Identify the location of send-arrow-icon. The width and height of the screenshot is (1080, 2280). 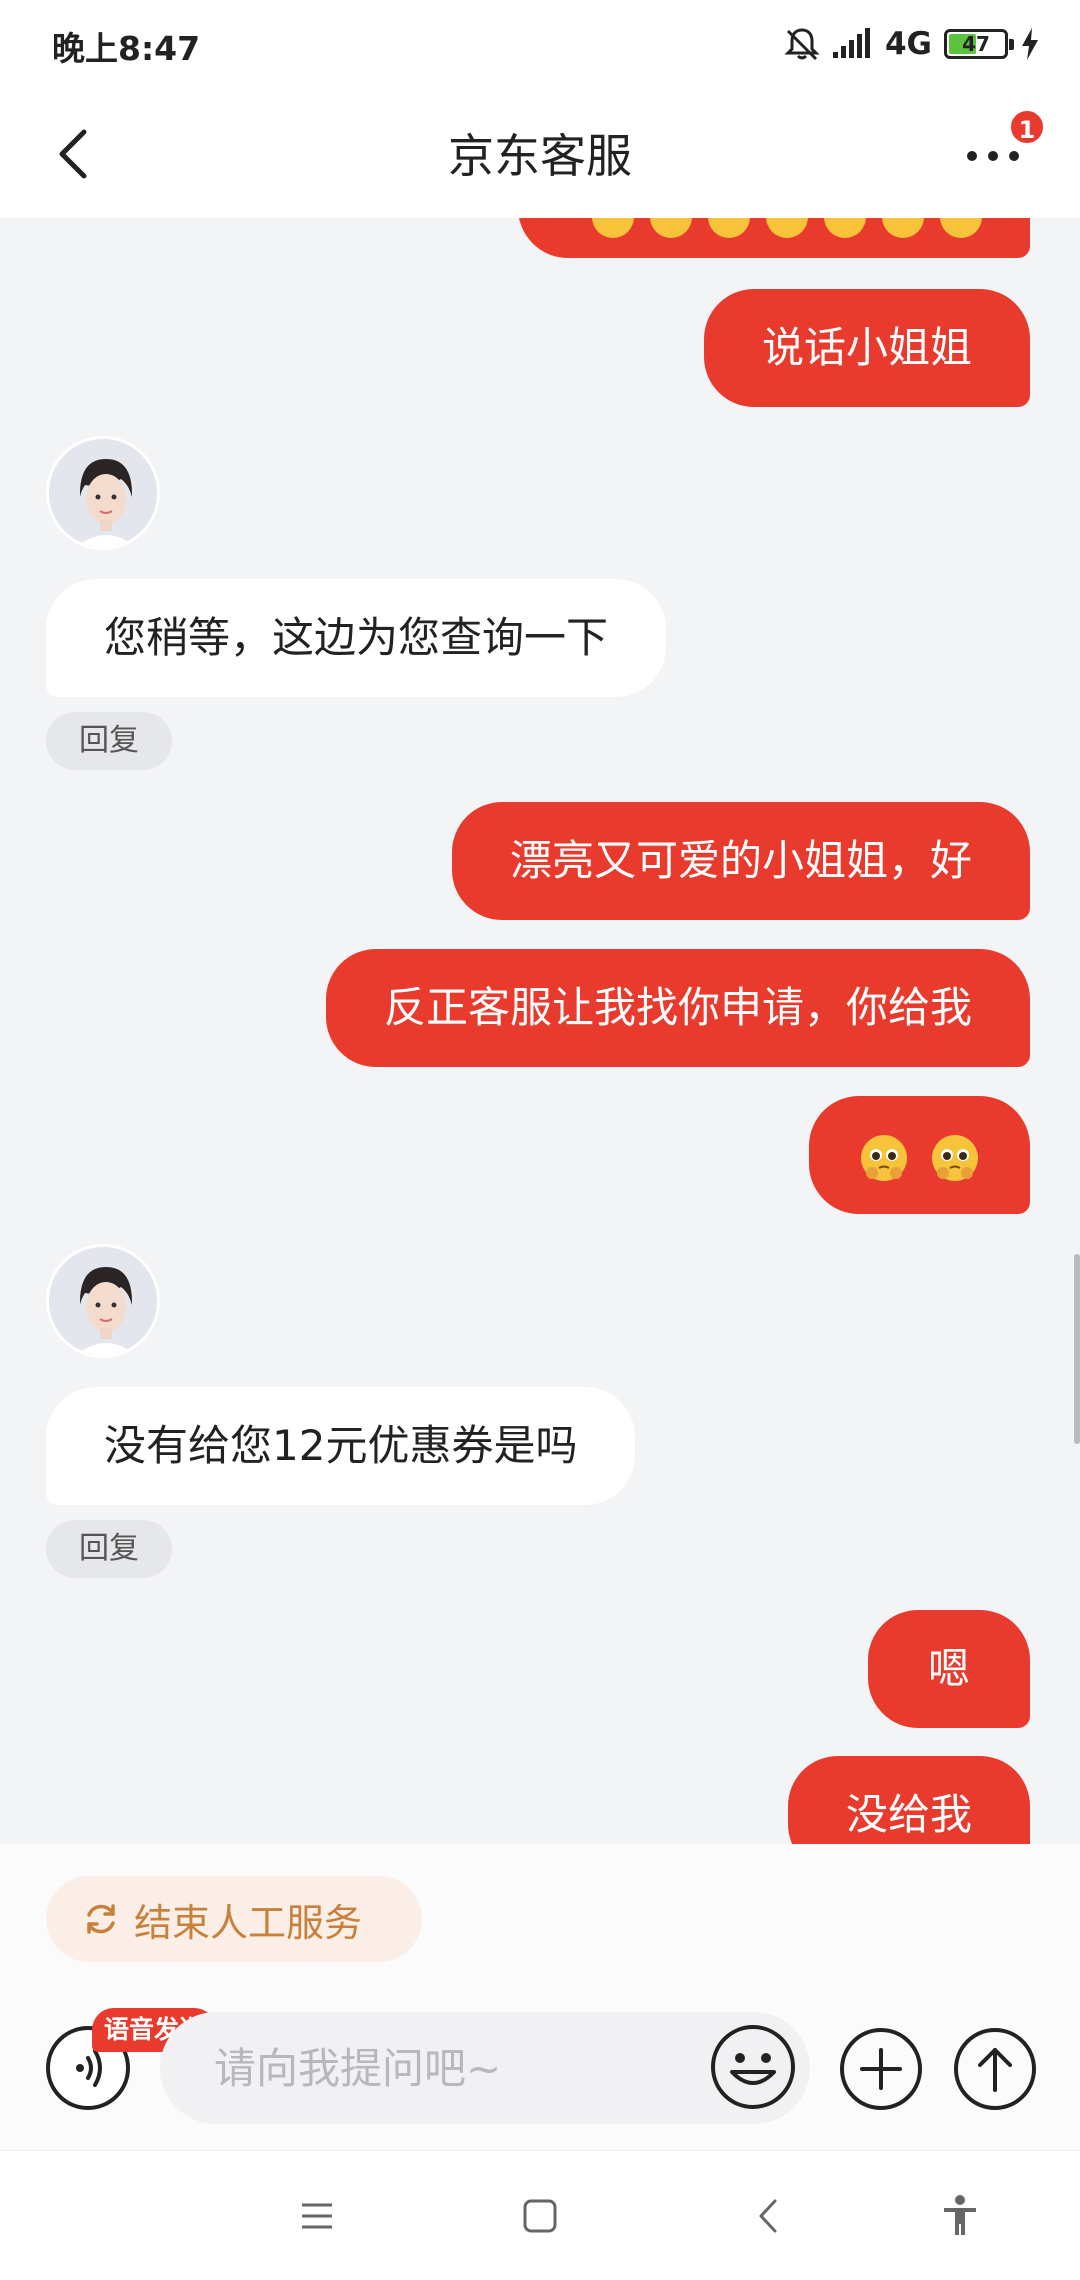
(995, 2069).